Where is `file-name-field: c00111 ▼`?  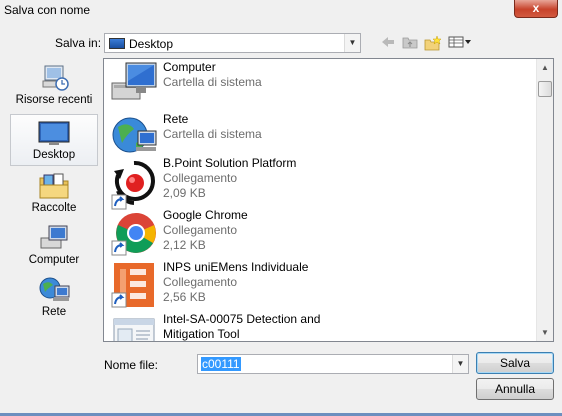 file-name-field: c00111 ▼ is located at coordinates (333, 364).